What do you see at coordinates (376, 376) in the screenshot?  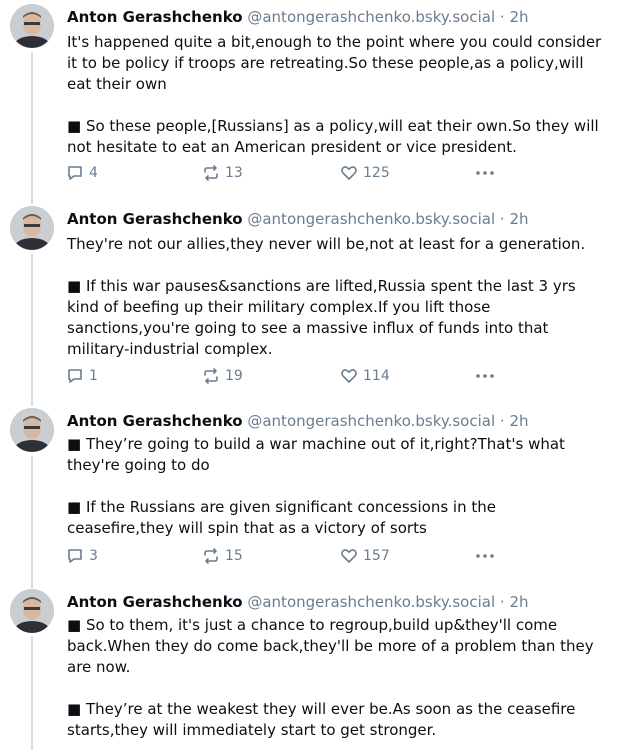 I see `like-count: 114` at bounding box center [376, 376].